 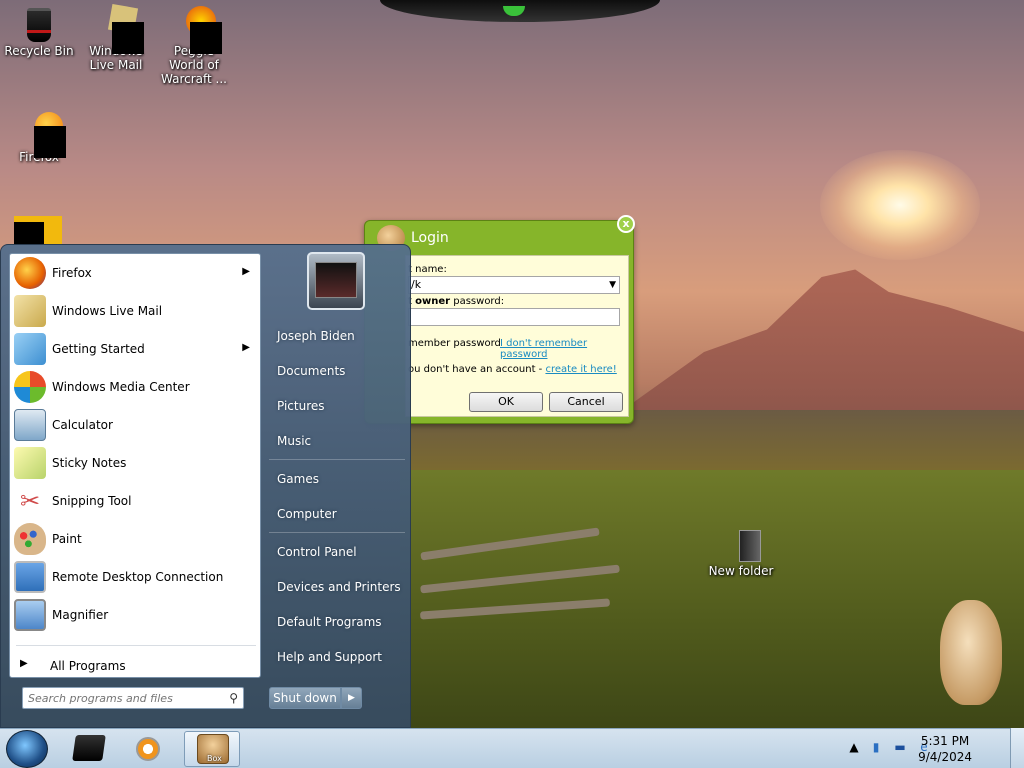 What do you see at coordinates (135, 615) in the screenshot?
I see `start-item-magnifier: Magnifier` at bounding box center [135, 615].